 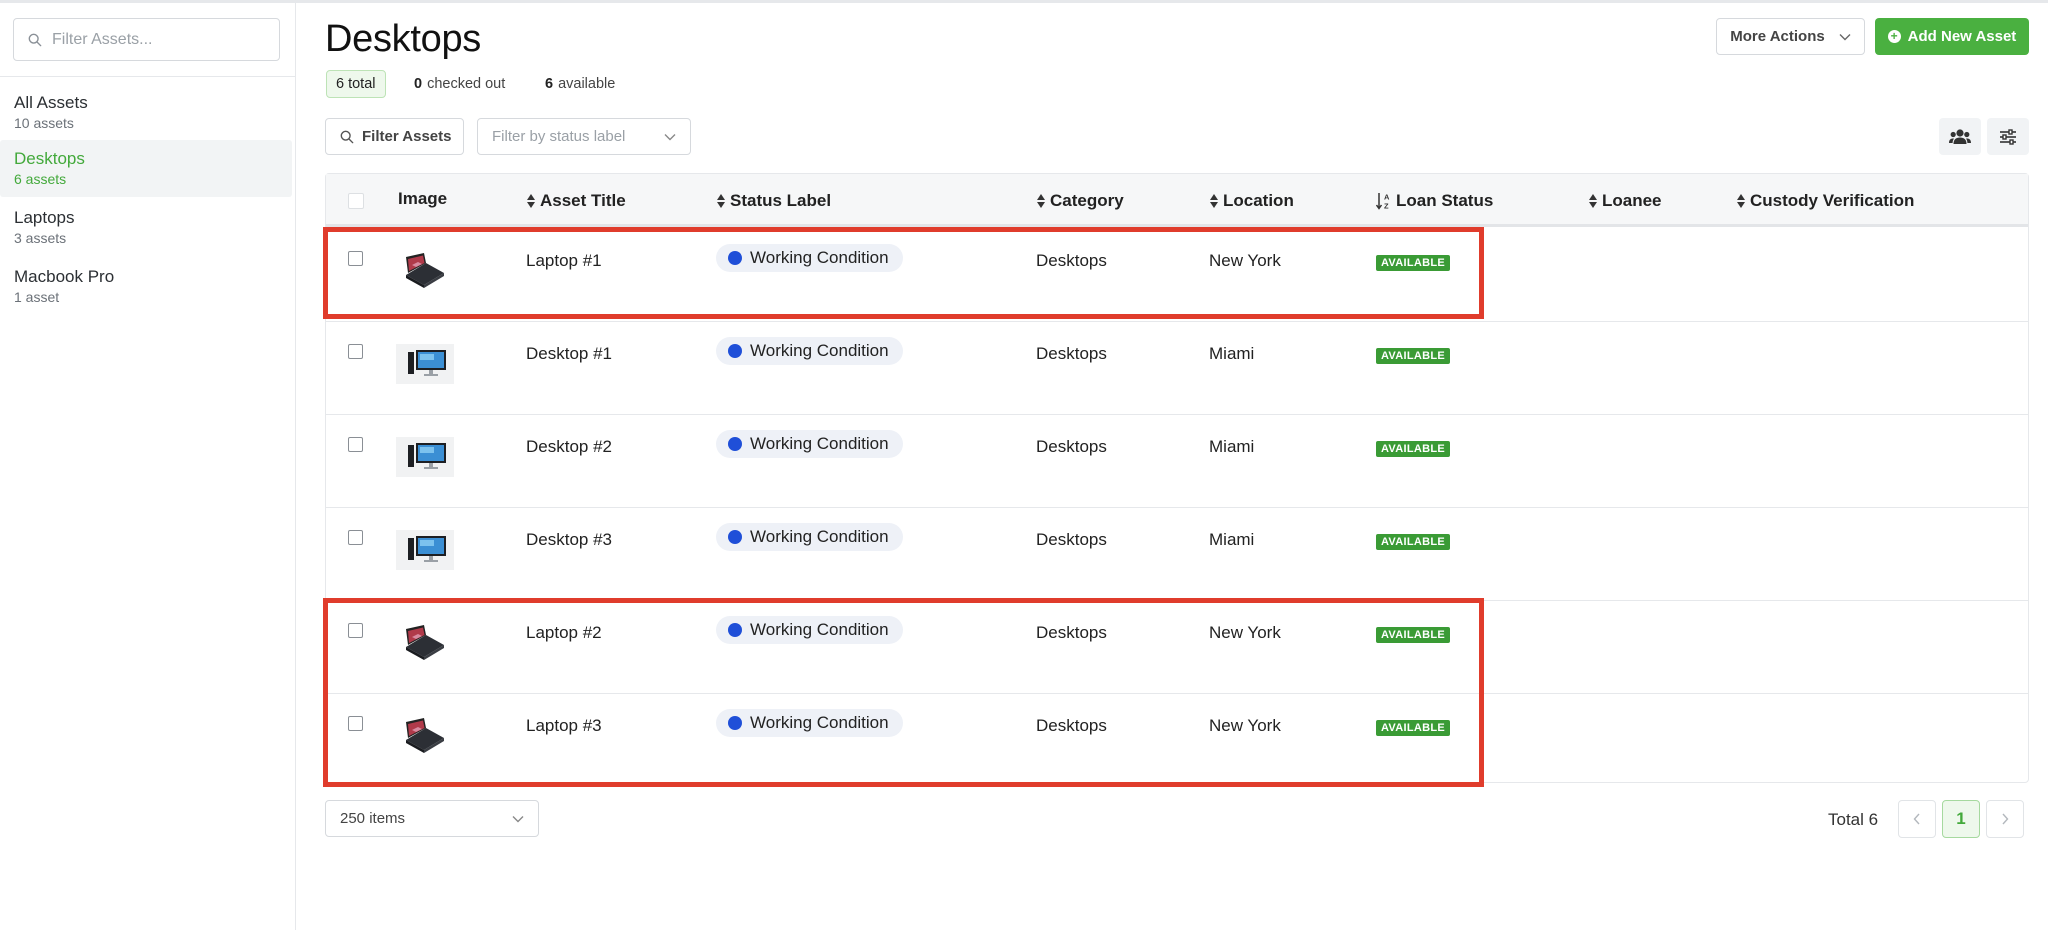 What do you see at coordinates (2005, 819) in the screenshot?
I see `next-page-button` at bounding box center [2005, 819].